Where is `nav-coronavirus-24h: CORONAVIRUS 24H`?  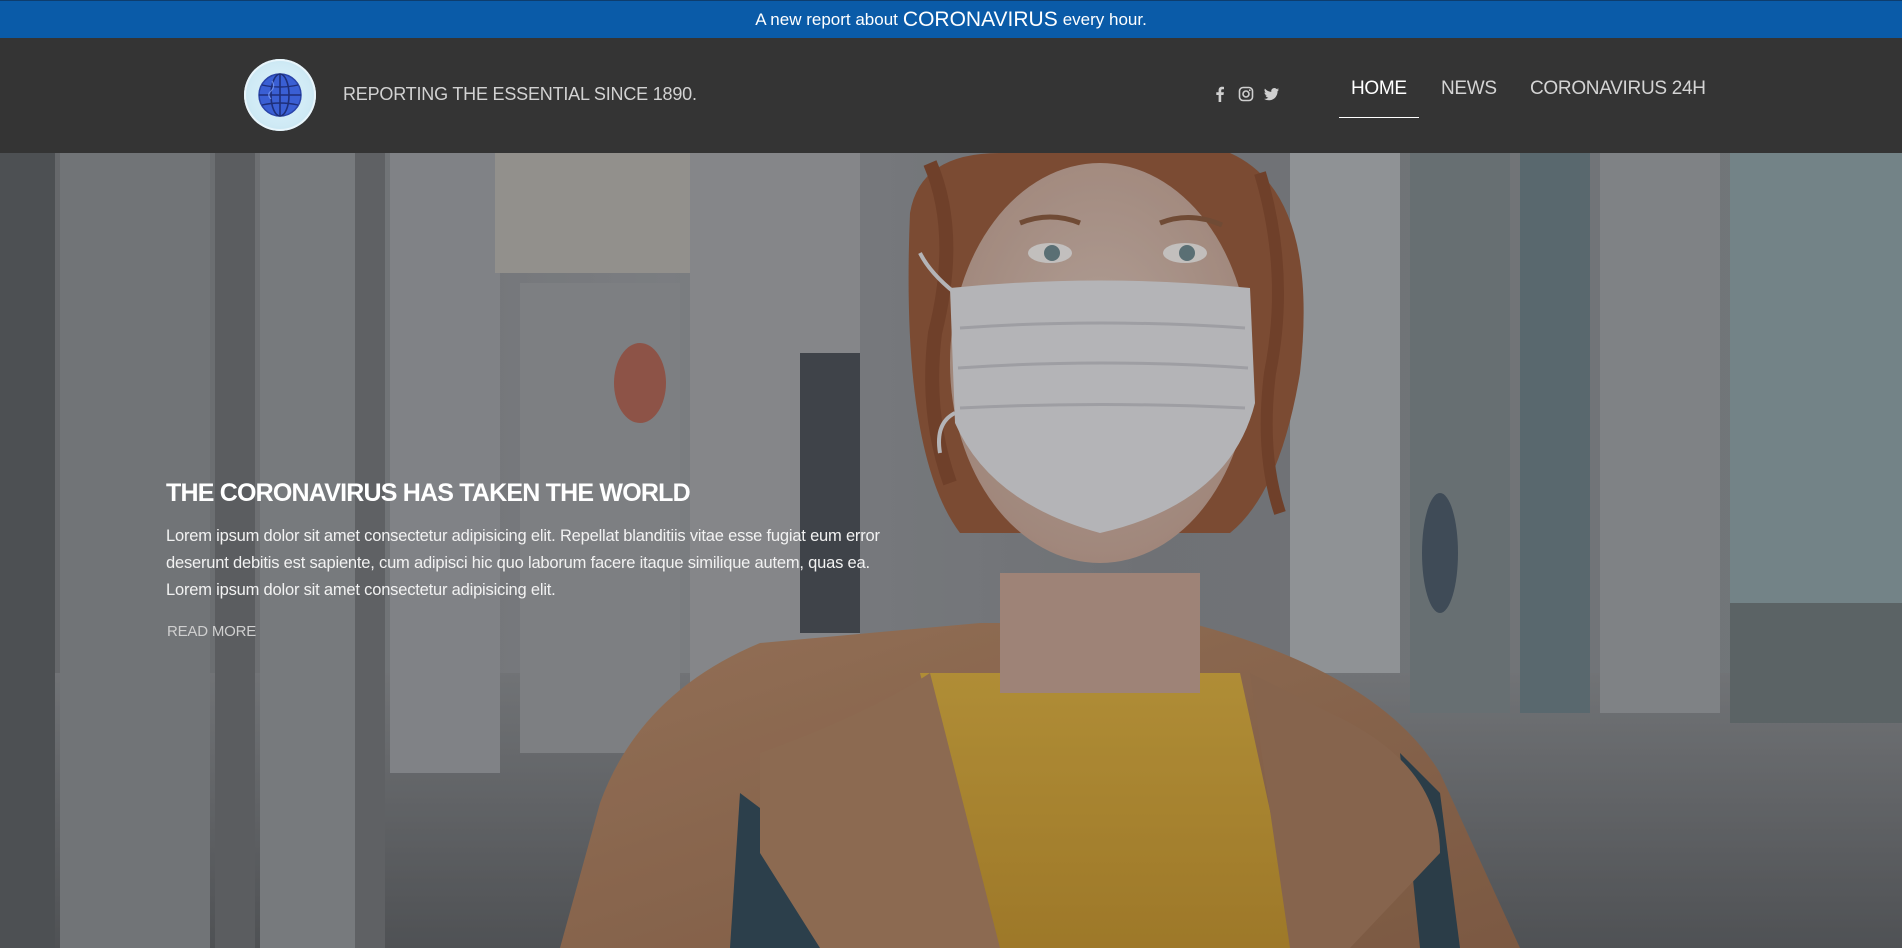
nav-coronavirus-24h: CORONAVIRUS 24H is located at coordinates (1618, 97).